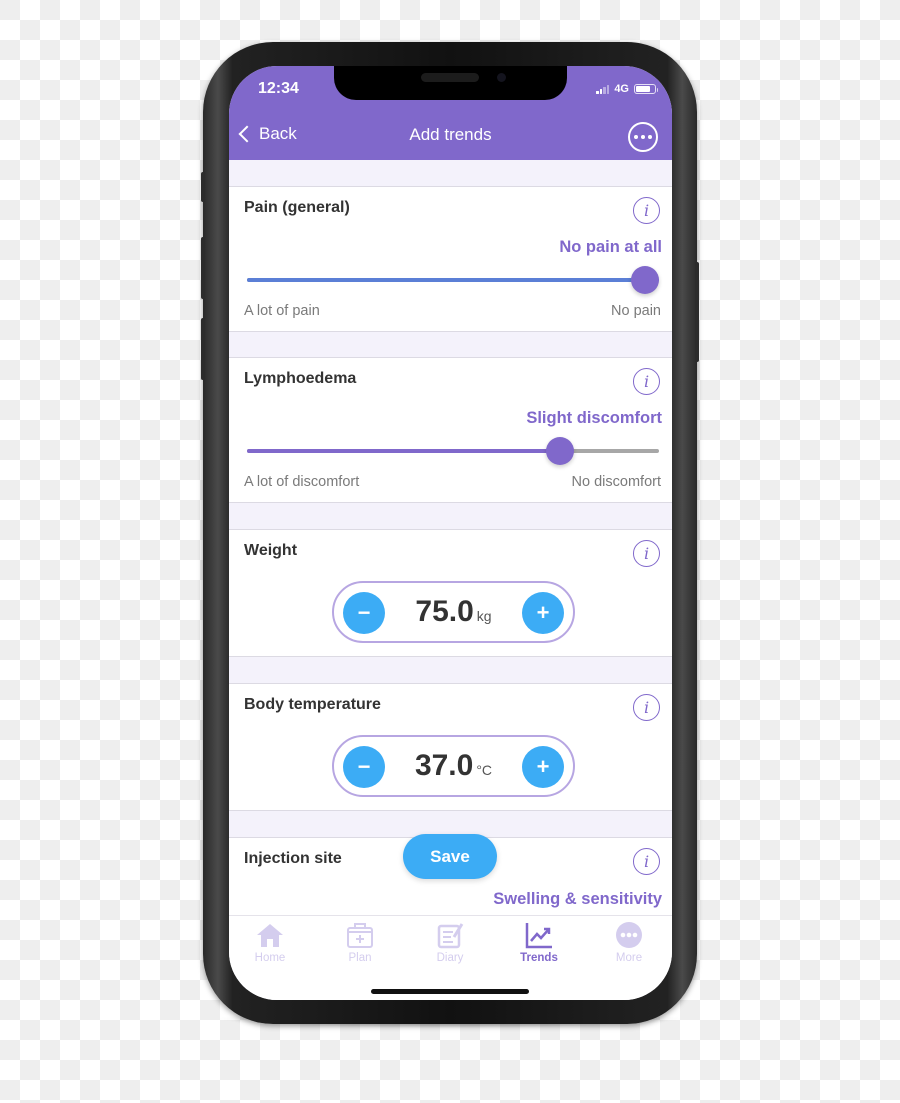  I want to click on card-title: Weight, so click(271, 550).